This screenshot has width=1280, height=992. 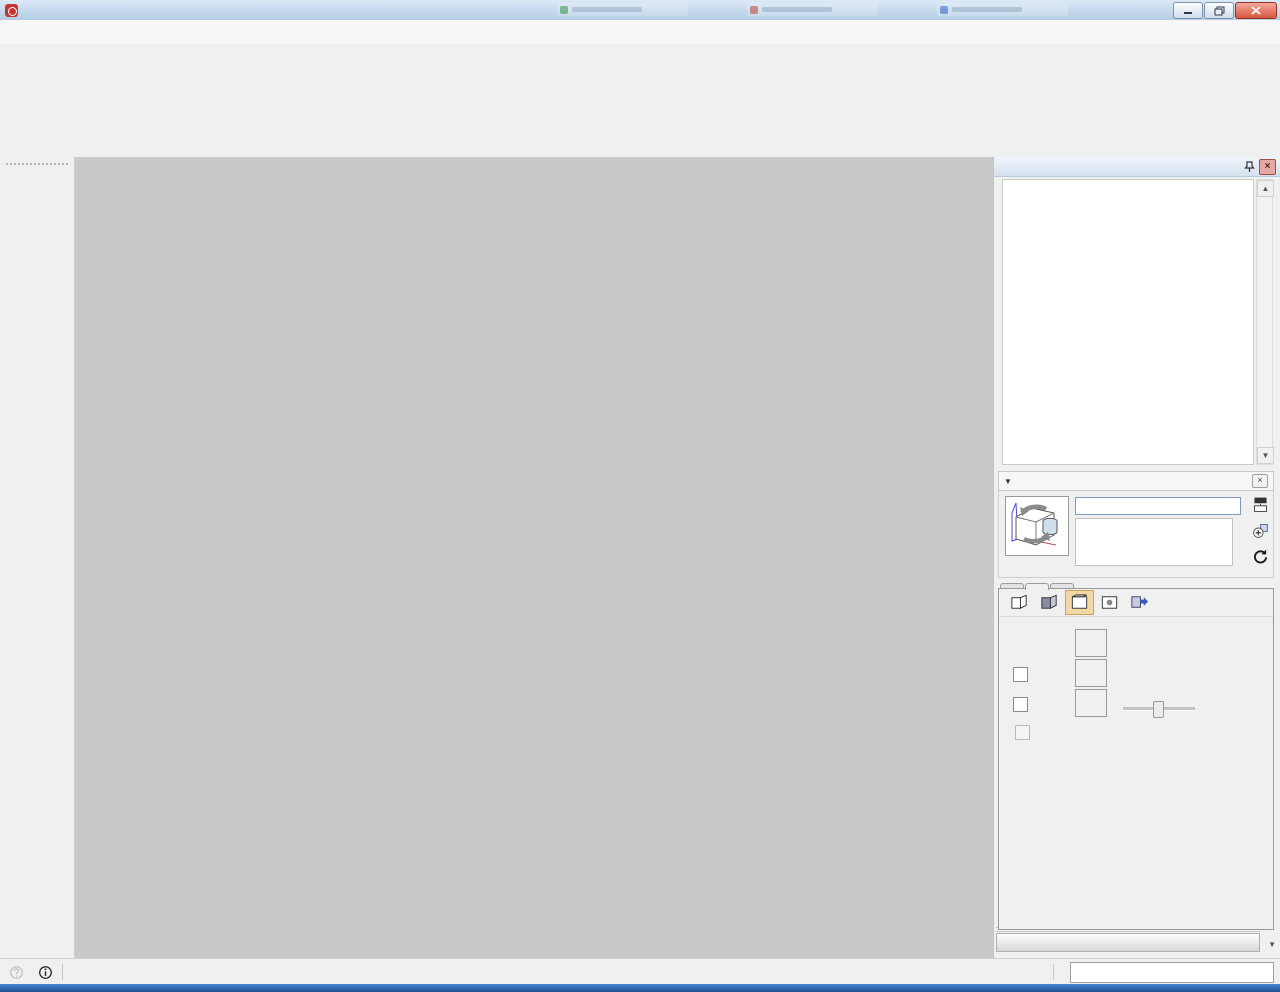 I want to click on close-button, so click(x=1256, y=10).